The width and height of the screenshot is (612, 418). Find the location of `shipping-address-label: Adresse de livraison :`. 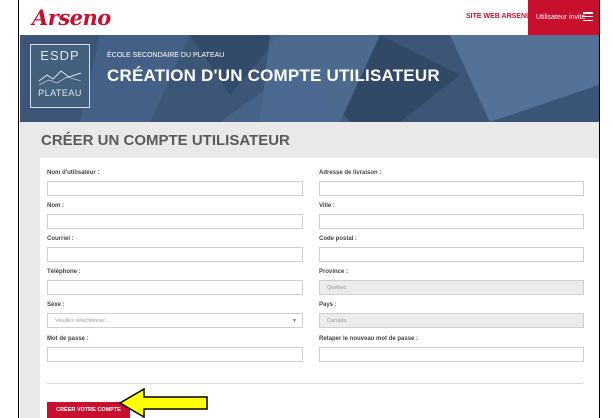

shipping-address-label: Adresse de livraison : is located at coordinates (350, 173).